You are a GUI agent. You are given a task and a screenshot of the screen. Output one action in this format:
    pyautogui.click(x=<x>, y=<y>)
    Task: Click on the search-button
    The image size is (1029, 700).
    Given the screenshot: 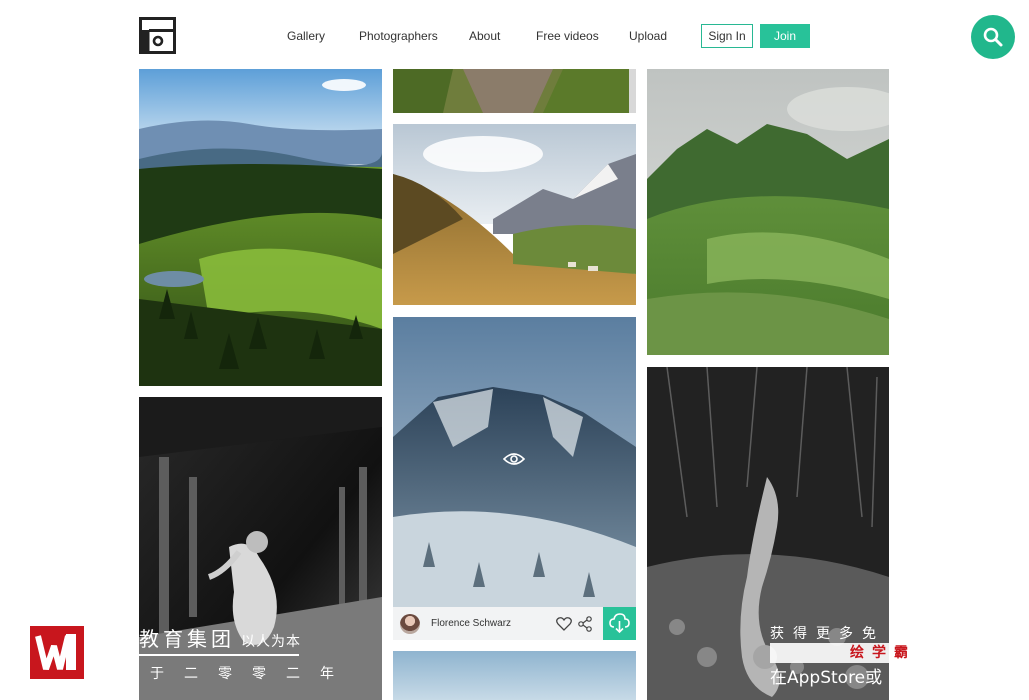 What is the action you would take?
    pyautogui.click(x=993, y=37)
    